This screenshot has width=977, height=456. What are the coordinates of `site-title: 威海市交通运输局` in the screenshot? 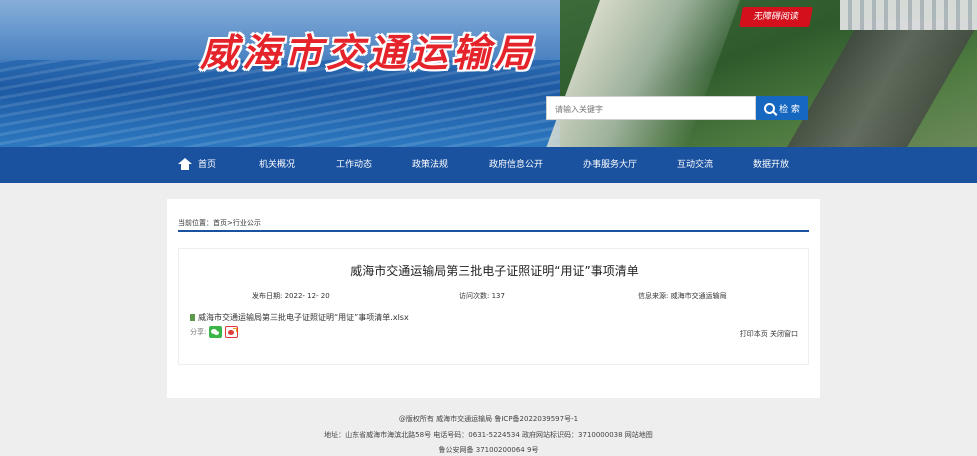 It's located at (368, 52).